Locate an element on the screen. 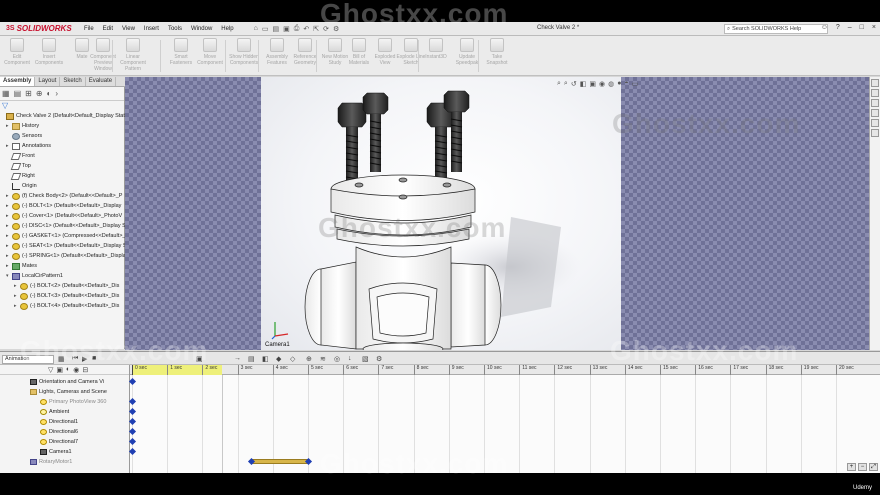  motion-tree-item: Directional1 is located at coordinates (59, 422).